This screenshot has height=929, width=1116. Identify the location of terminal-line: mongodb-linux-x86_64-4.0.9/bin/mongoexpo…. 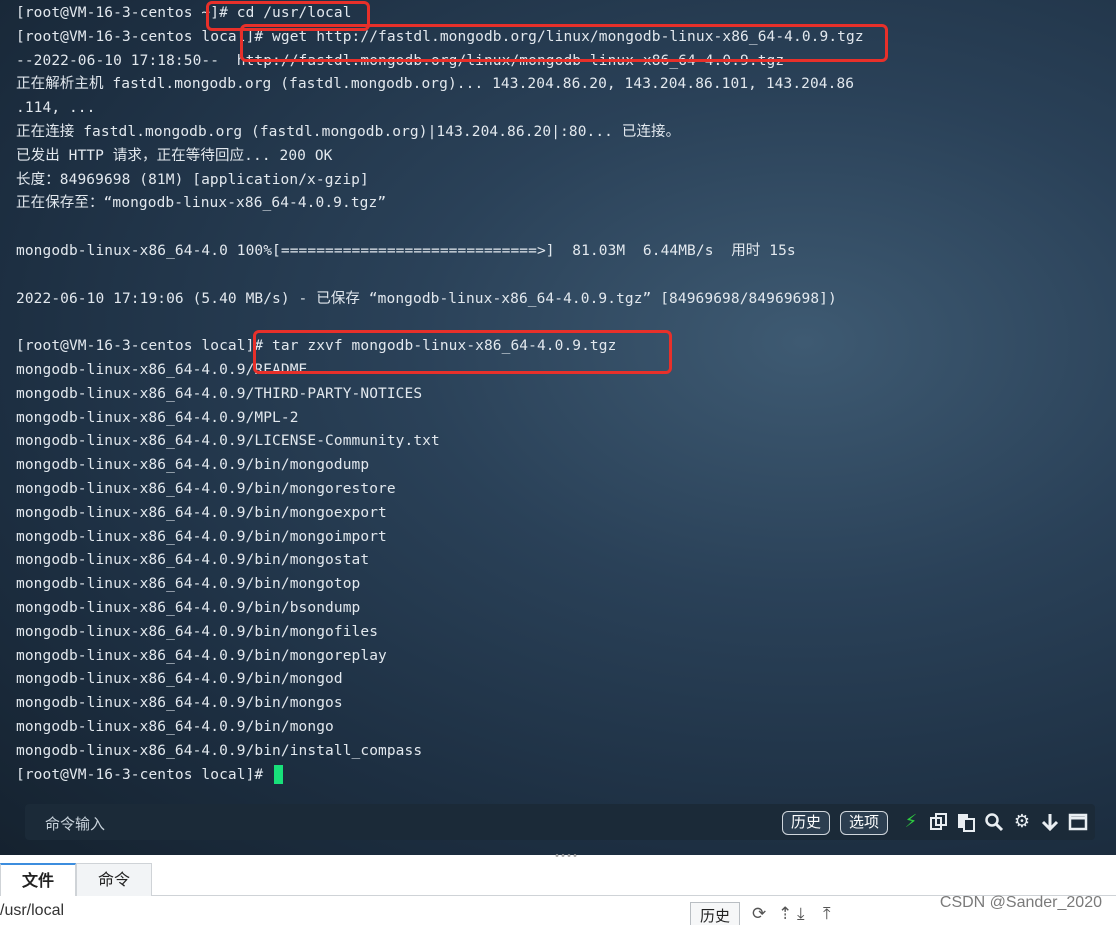
(201, 512).